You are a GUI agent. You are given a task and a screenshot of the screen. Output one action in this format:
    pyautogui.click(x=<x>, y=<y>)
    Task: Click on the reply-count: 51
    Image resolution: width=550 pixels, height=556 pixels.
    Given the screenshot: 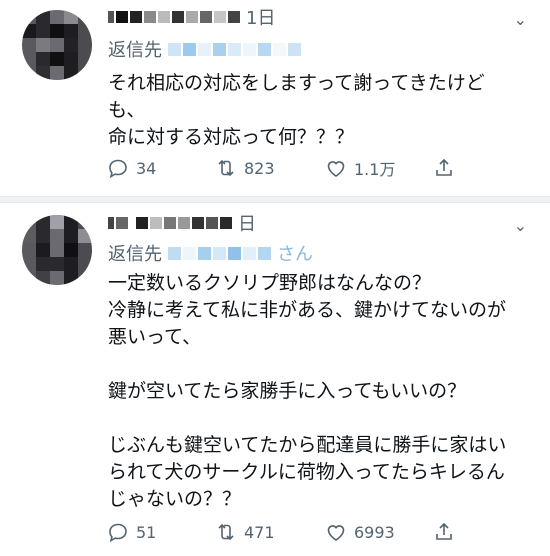 What is the action you would take?
    pyautogui.click(x=146, y=532)
    